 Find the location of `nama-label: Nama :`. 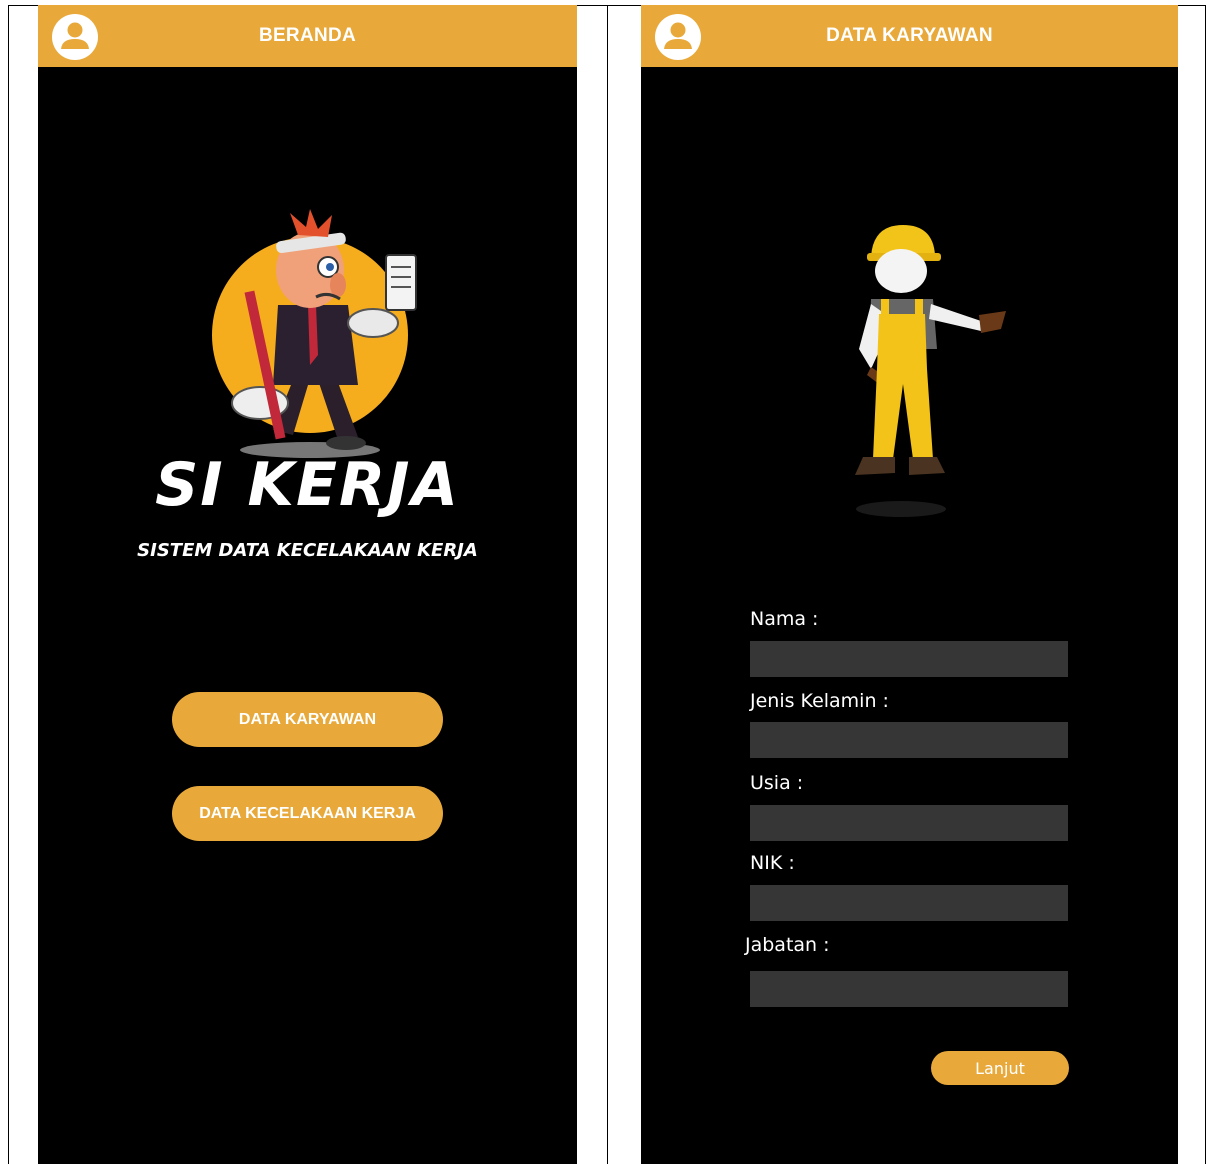

nama-label: Nama : is located at coordinates (784, 619).